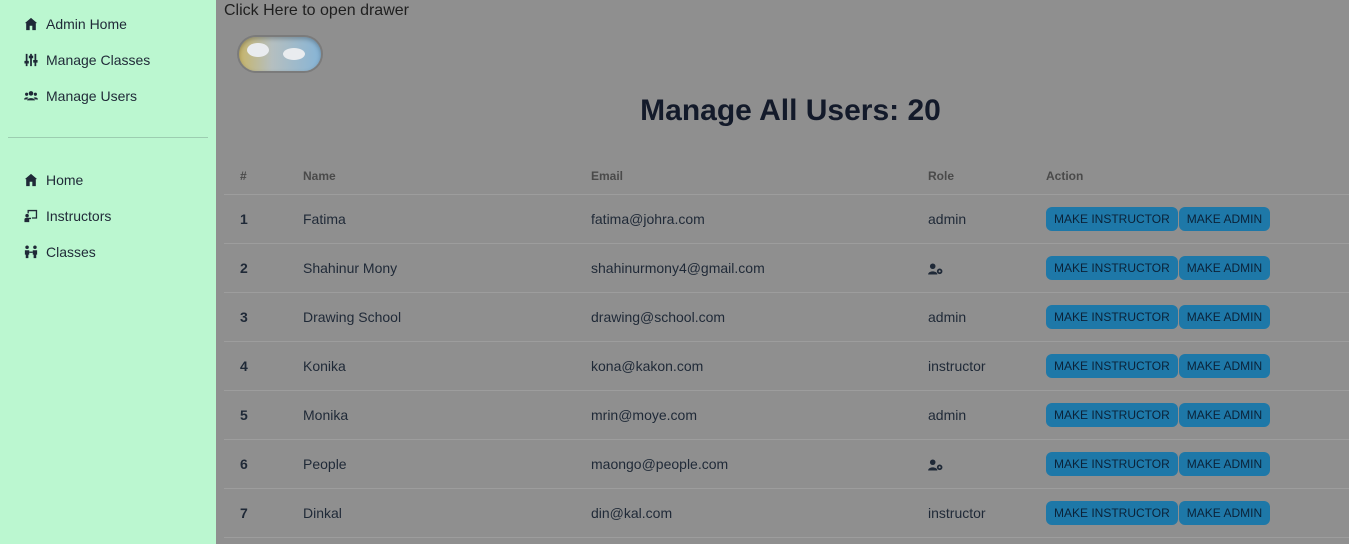 This screenshot has height=544, width=1349. I want to click on row-number: 5, so click(263, 415).